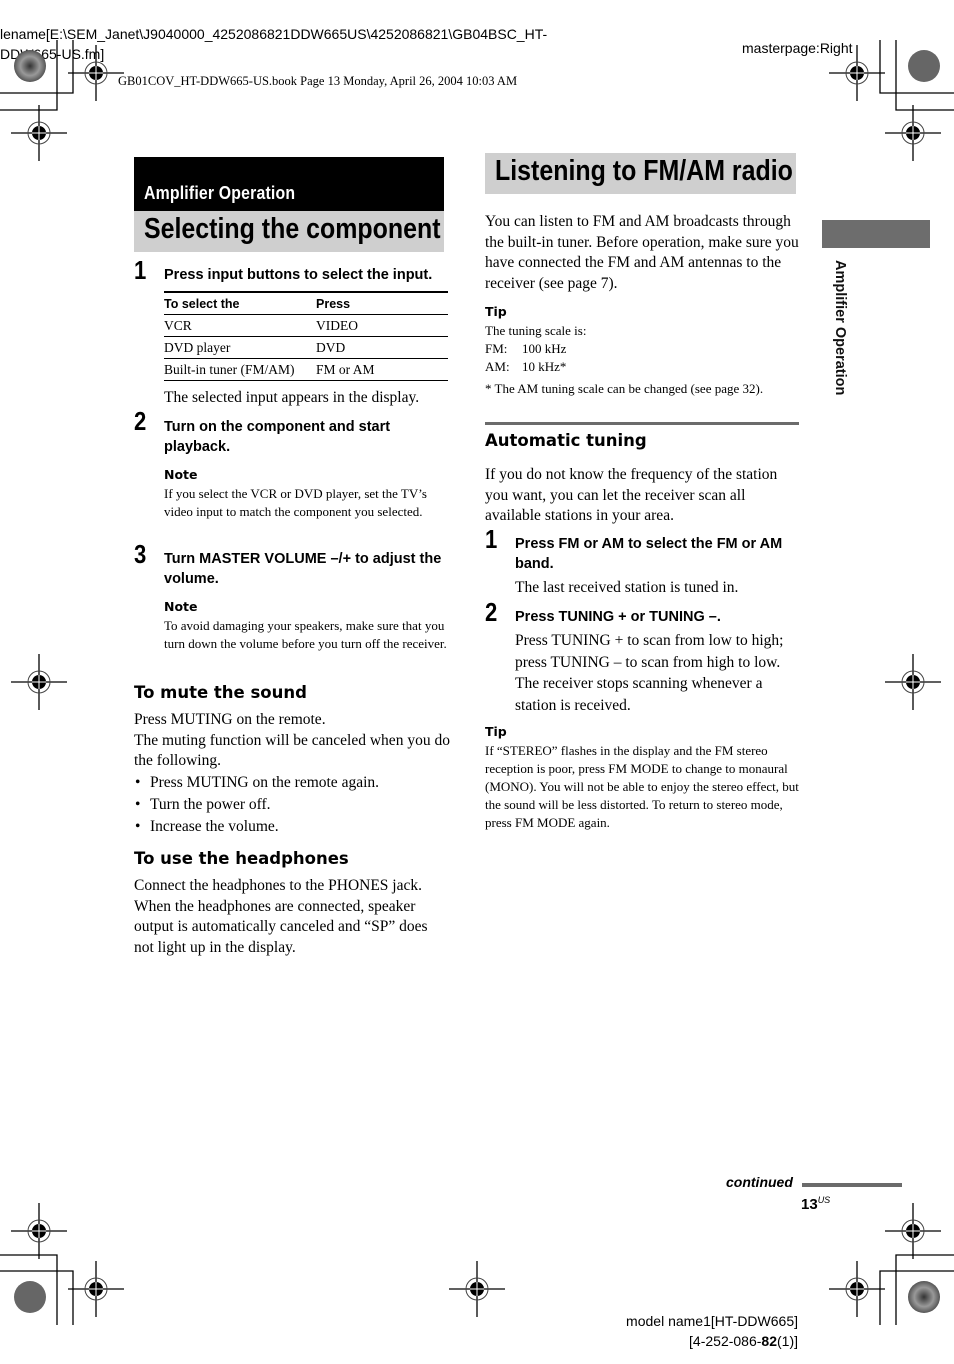 Image resolution: width=954 pixels, height=1364 pixels. I want to click on table-cell: Built-in tuner (FM/AM), so click(240, 369).